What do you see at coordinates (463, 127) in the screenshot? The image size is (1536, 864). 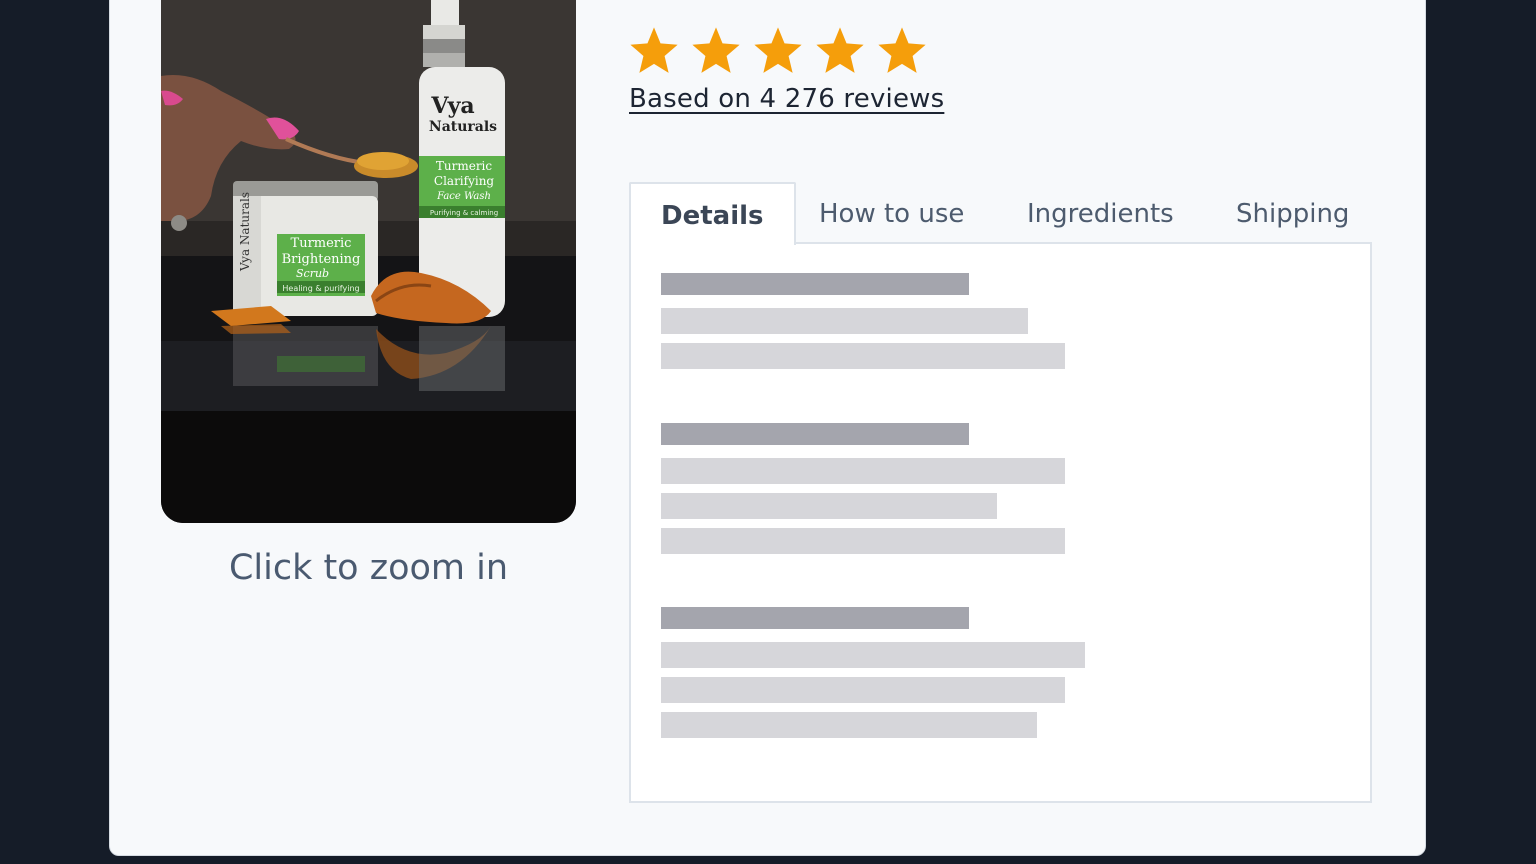 I see `bottle-brand-line2: Naturals` at bounding box center [463, 127].